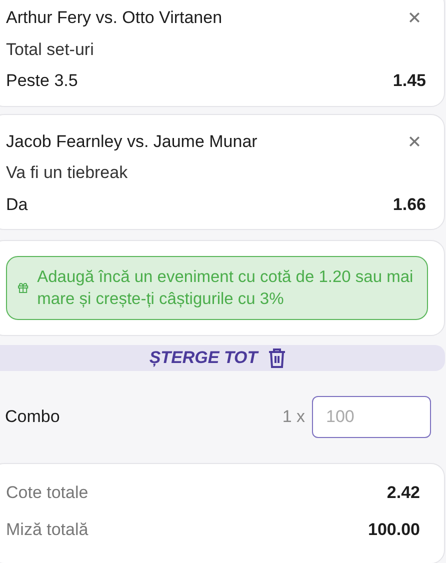  I want to click on pick-name: Peste 3.5, so click(42, 81).